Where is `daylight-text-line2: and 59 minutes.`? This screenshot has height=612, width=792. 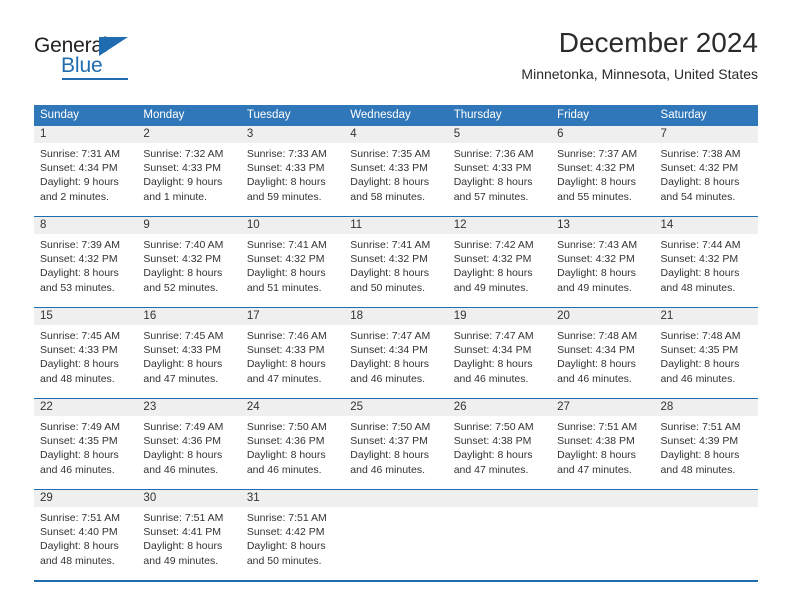
daylight-text-line2: and 59 minutes. is located at coordinates (284, 196).